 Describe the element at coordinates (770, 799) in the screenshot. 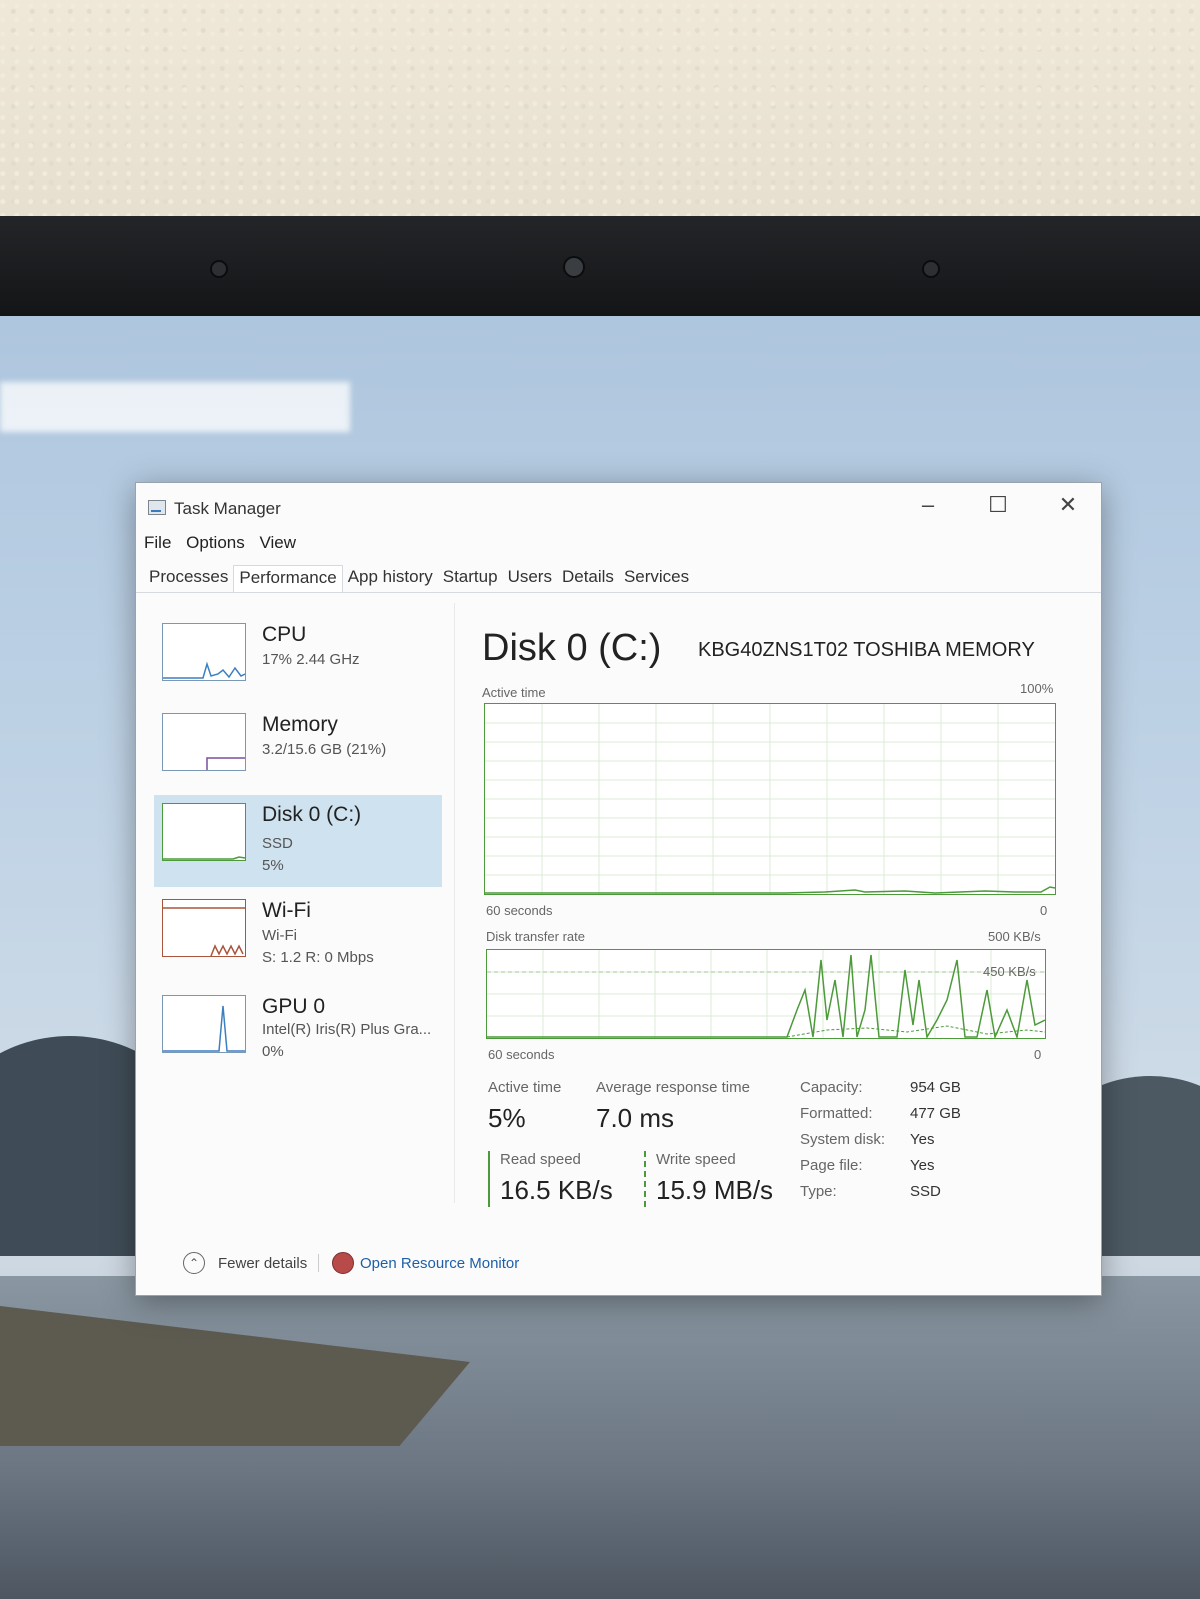

I see `active-time-graph` at that location.